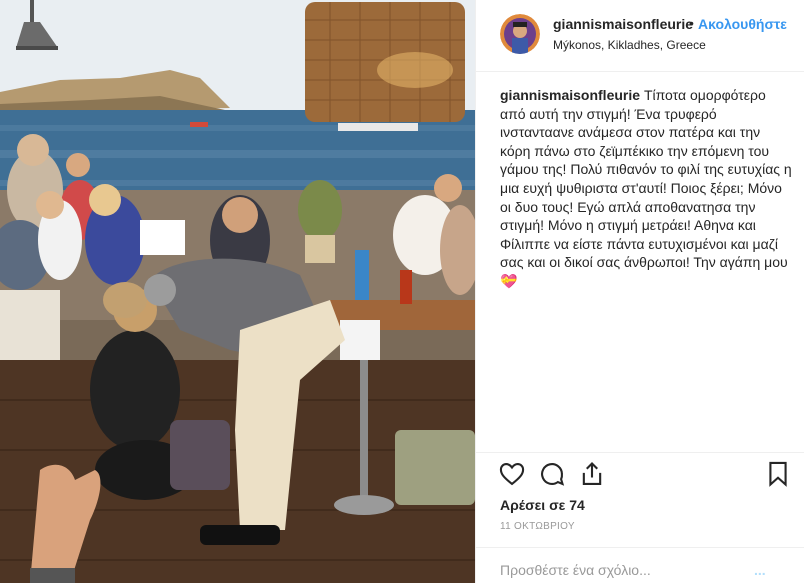 Image resolution: width=804 pixels, height=583 pixels. I want to click on bookmark-icon, so click(779, 475).